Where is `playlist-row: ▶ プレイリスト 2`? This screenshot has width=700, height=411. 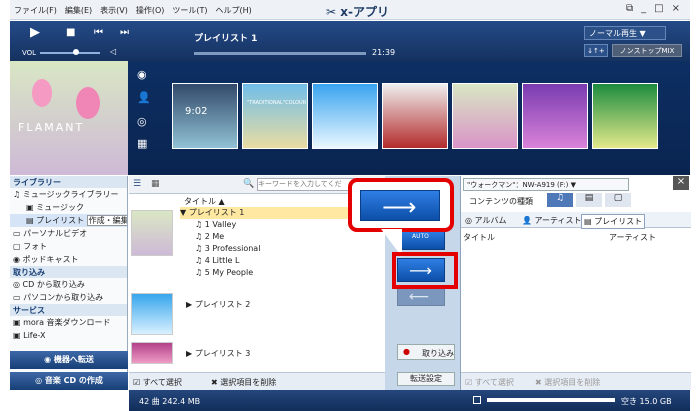 playlist-row: ▶ プレイリスト 2 is located at coordinates (218, 305).